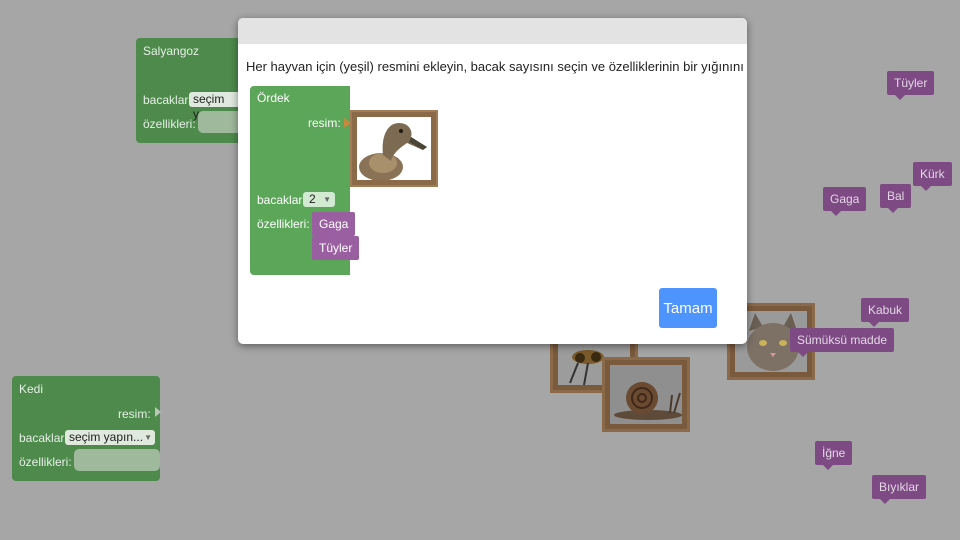 Image resolution: width=960 pixels, height=540 pixels. What do you see at coordinates (899, 489) in the screenshot?
I see `attribute-block-whiskers: Bıyıklar` at bounding box center [899, 489].